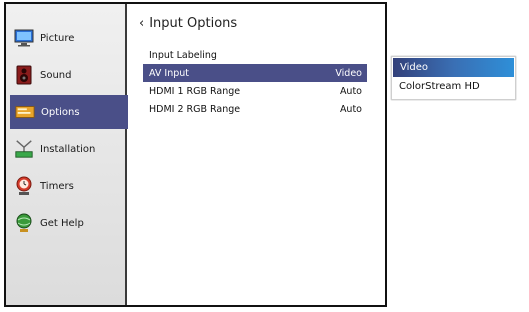  What do you see at coordinates (57, 186) in the screenshot?
I see `sidebar-item-label: Timers` at bounding box center [57, 186].